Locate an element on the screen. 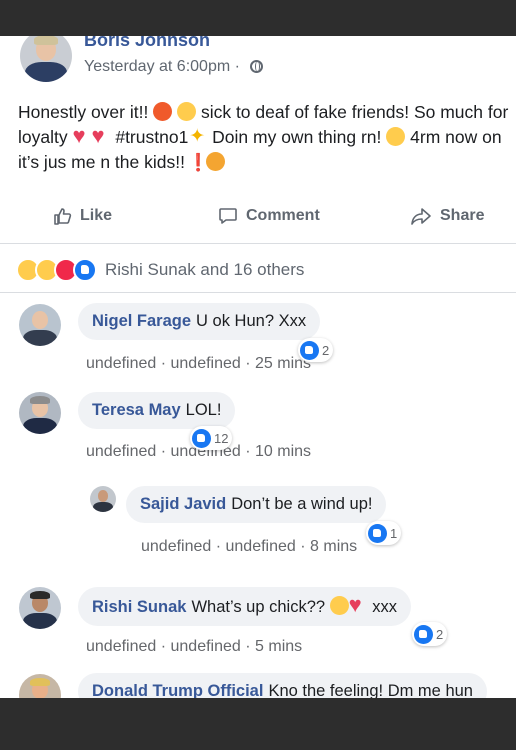  share-arrow-icon is located at coordinates (421, 216).